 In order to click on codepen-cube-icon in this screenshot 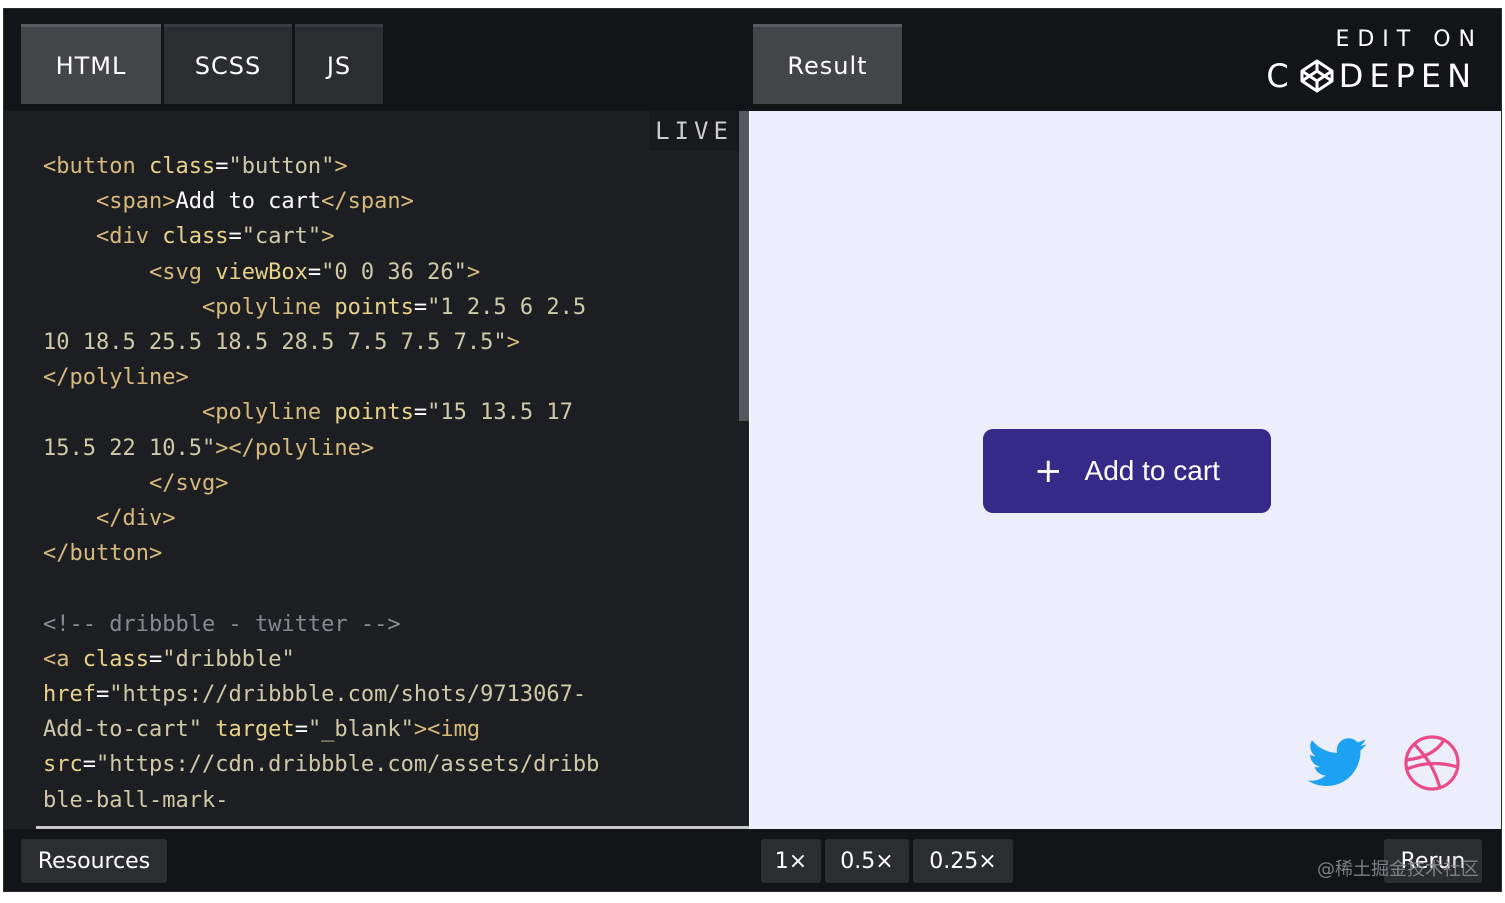, I will do `click(1317, 76)`.